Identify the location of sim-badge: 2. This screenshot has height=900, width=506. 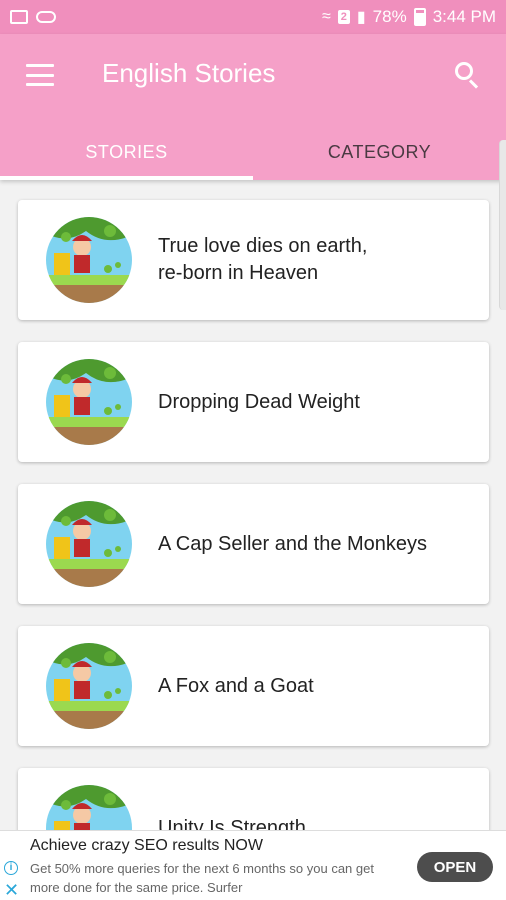
(343, 17).